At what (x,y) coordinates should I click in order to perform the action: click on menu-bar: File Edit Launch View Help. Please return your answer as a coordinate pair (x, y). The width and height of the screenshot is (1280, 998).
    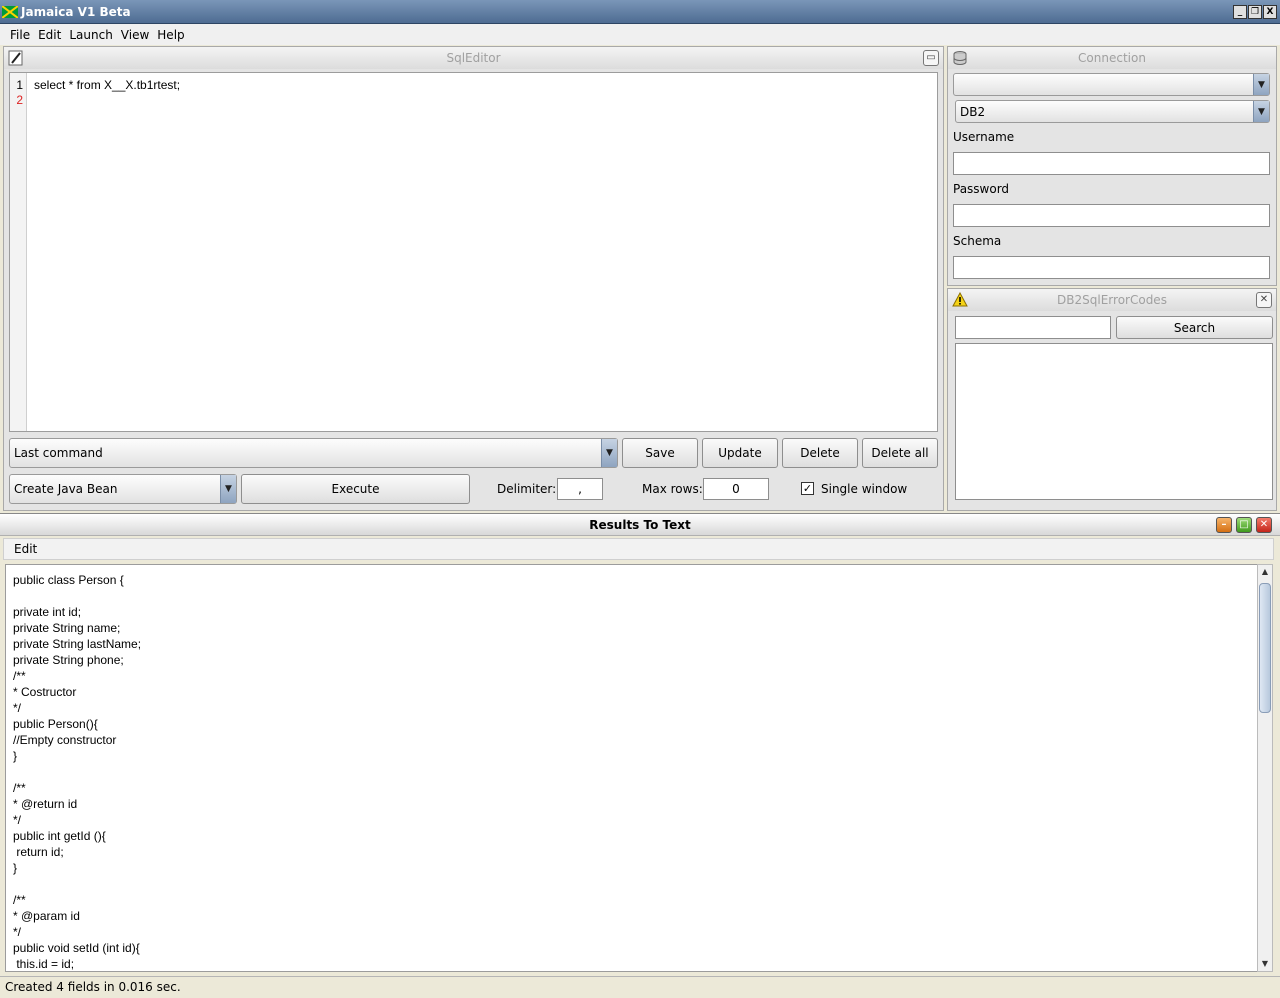
    Looking at the image, I should click on (640, 34).